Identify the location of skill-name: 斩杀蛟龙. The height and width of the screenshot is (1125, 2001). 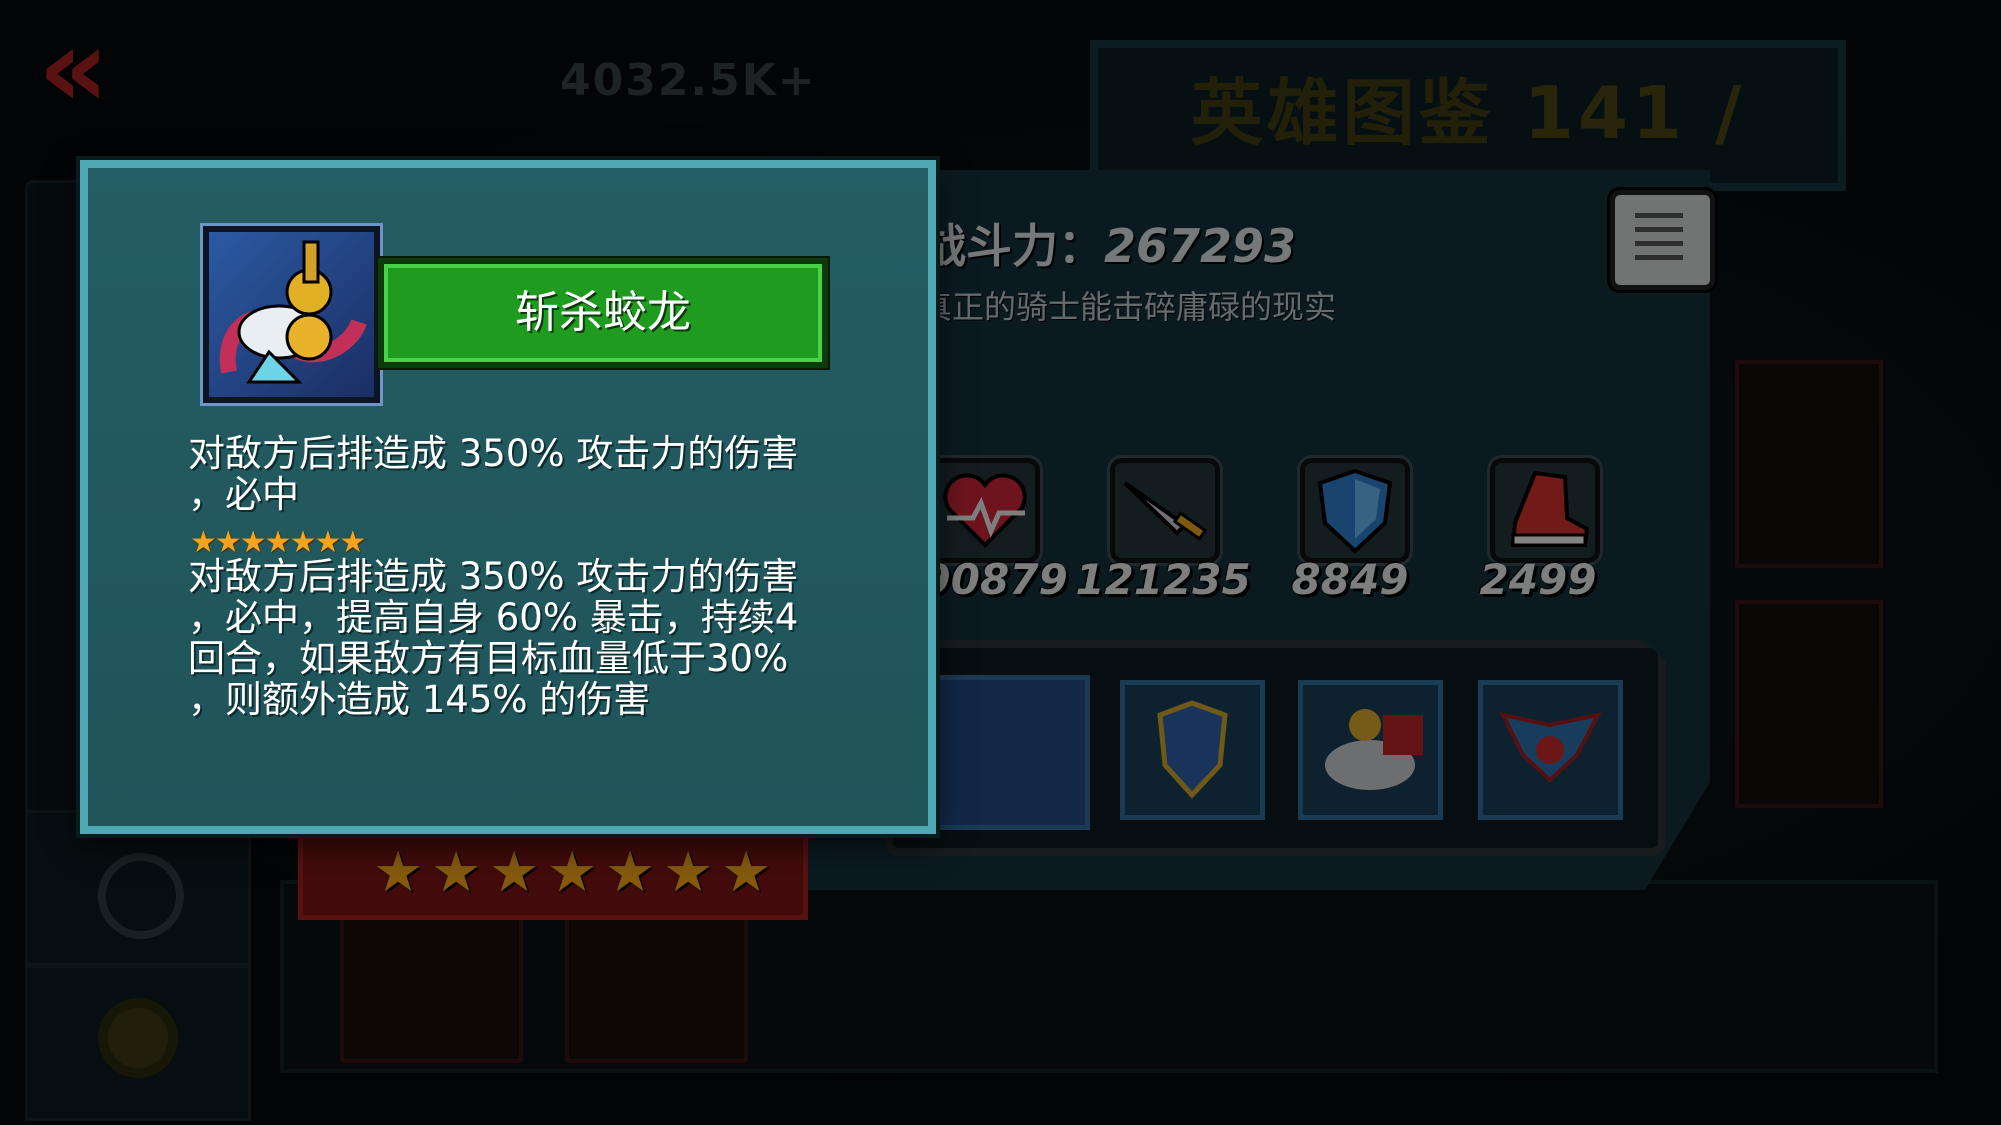
(603, 312).